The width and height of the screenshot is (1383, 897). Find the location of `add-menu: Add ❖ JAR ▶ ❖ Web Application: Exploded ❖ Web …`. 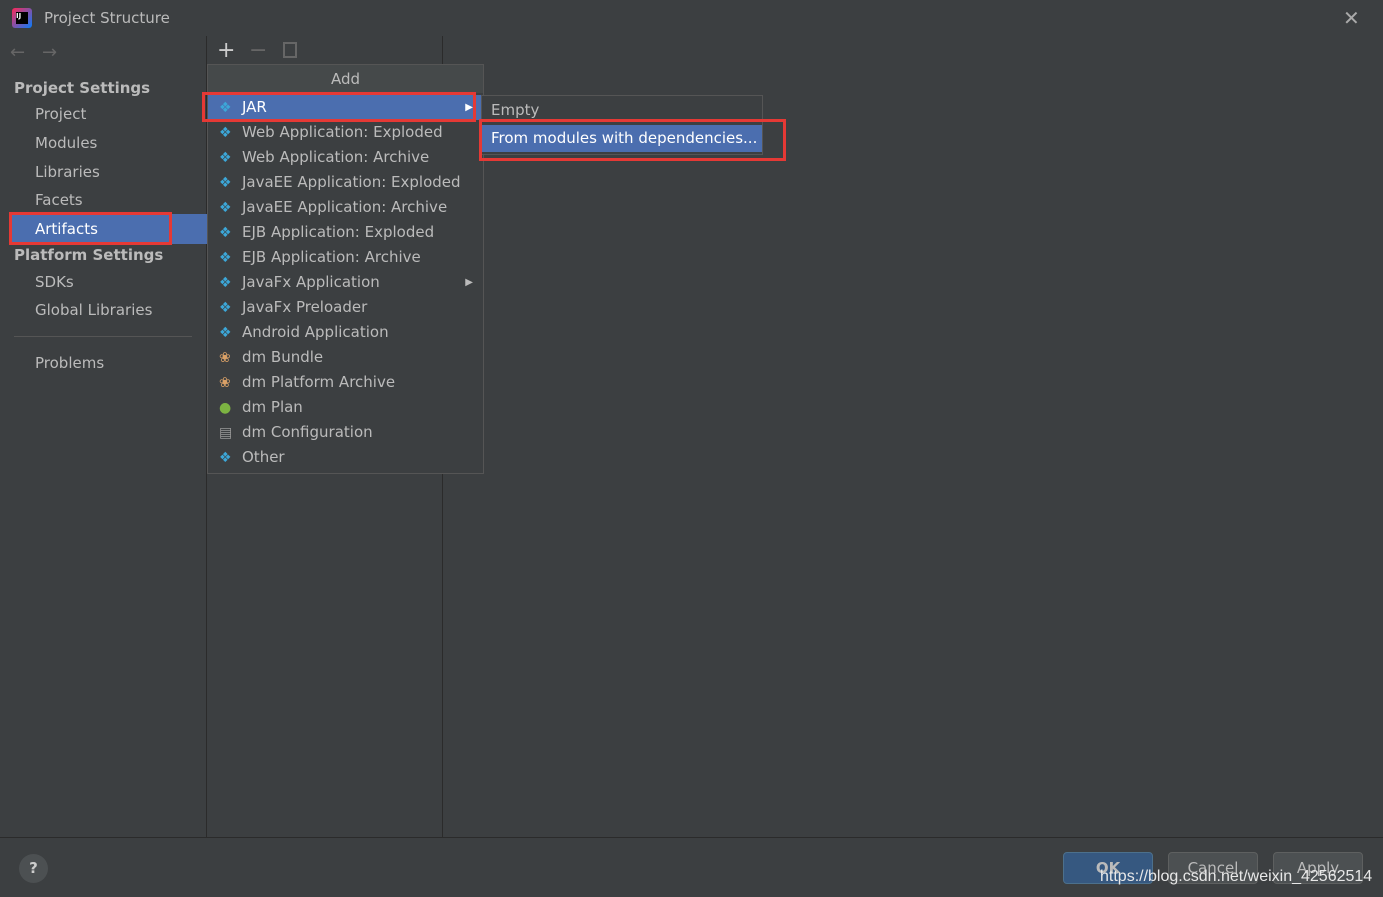

add-menu: Add ❖ JAR ▶ ❖ Web Application: Exploded ❖ Web … is located at coordinates (345, 269).